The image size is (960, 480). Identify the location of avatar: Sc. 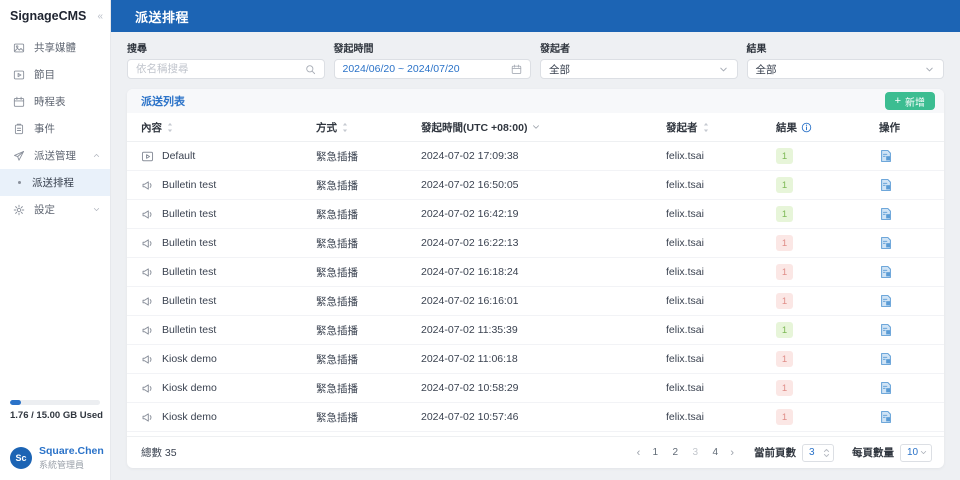
(21, 458).